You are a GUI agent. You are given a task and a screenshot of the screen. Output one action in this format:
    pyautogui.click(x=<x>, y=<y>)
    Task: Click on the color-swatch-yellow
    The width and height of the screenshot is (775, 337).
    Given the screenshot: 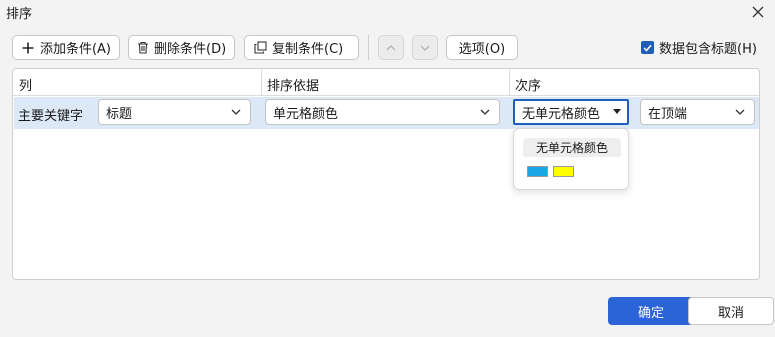 What is the action you would take?
    pyautogui.click(x=563, y=171)
    